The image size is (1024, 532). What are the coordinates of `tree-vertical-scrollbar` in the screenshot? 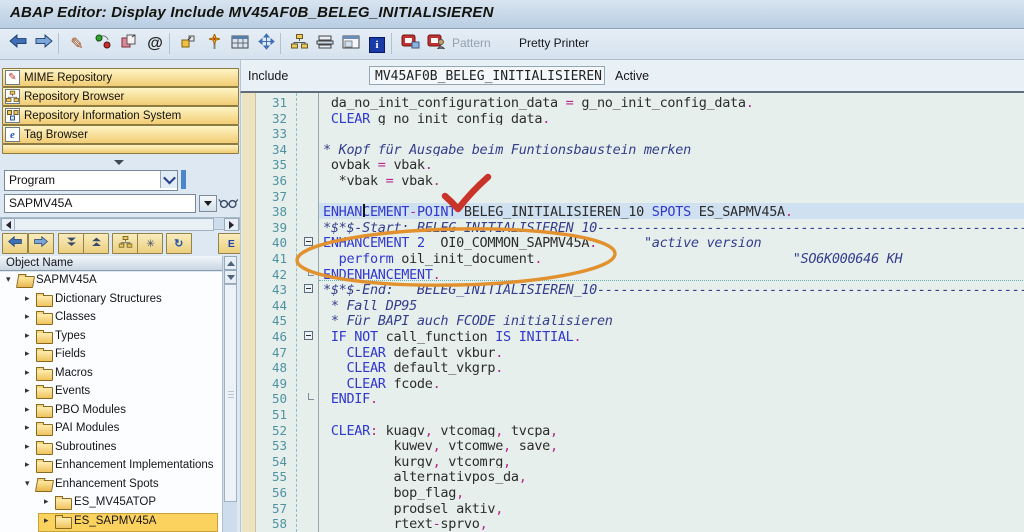 It's located at (229, 394).